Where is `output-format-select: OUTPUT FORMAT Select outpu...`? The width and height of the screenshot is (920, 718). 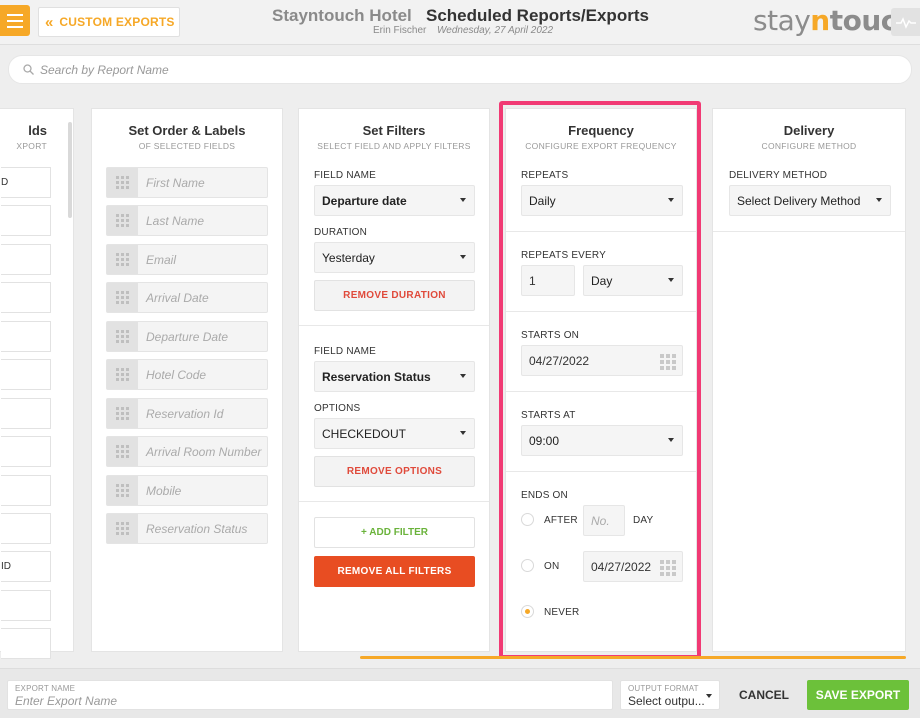
output-format-select: OUTPUT FORMAT Select outpu... is located at coordinates (670, 695).